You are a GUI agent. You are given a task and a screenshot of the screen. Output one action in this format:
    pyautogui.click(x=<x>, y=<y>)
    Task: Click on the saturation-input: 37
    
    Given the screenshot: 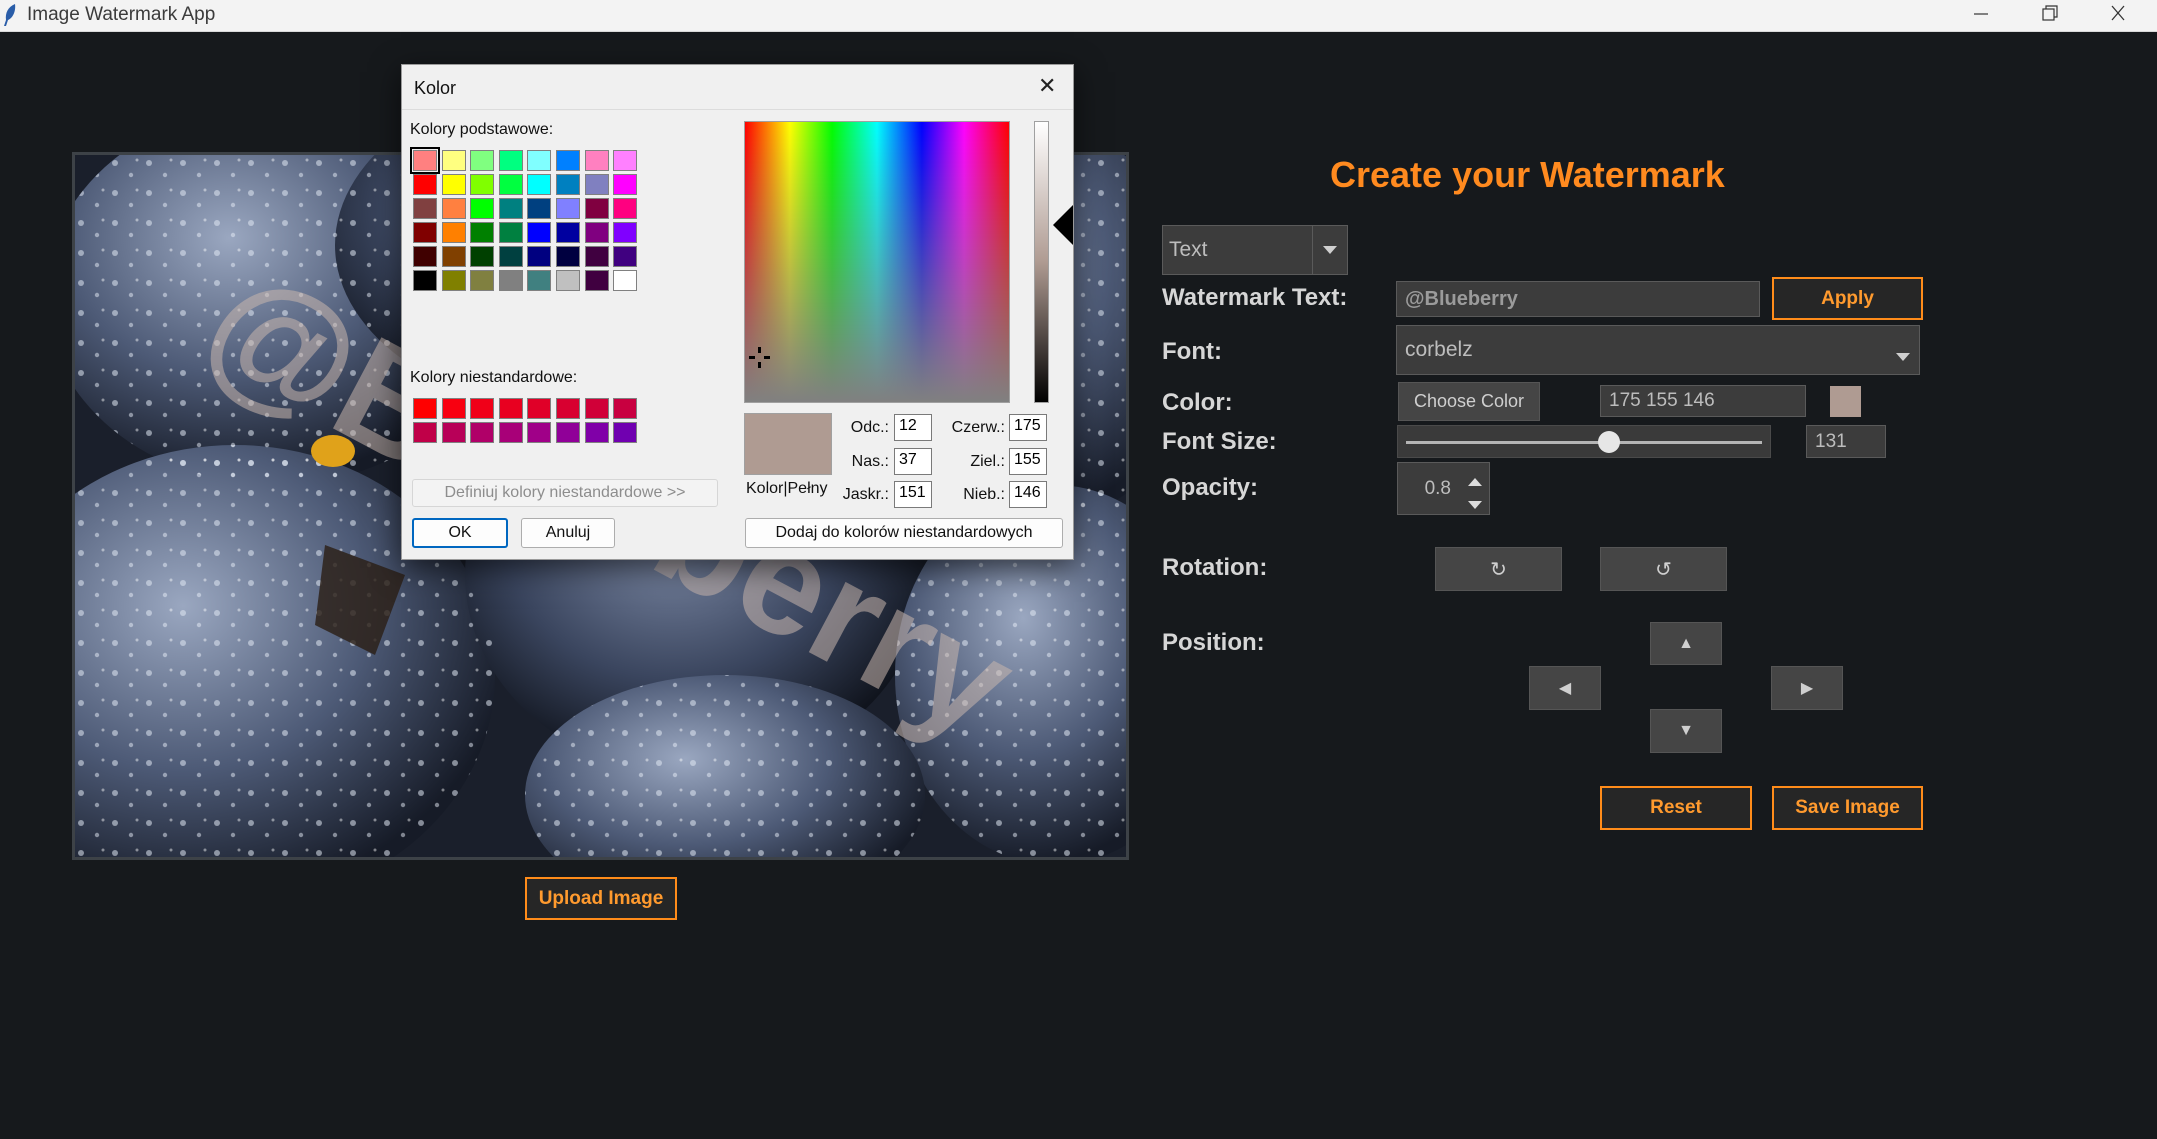 What is the action you would take?
    pyautogui.click(x=913, y=461)
    